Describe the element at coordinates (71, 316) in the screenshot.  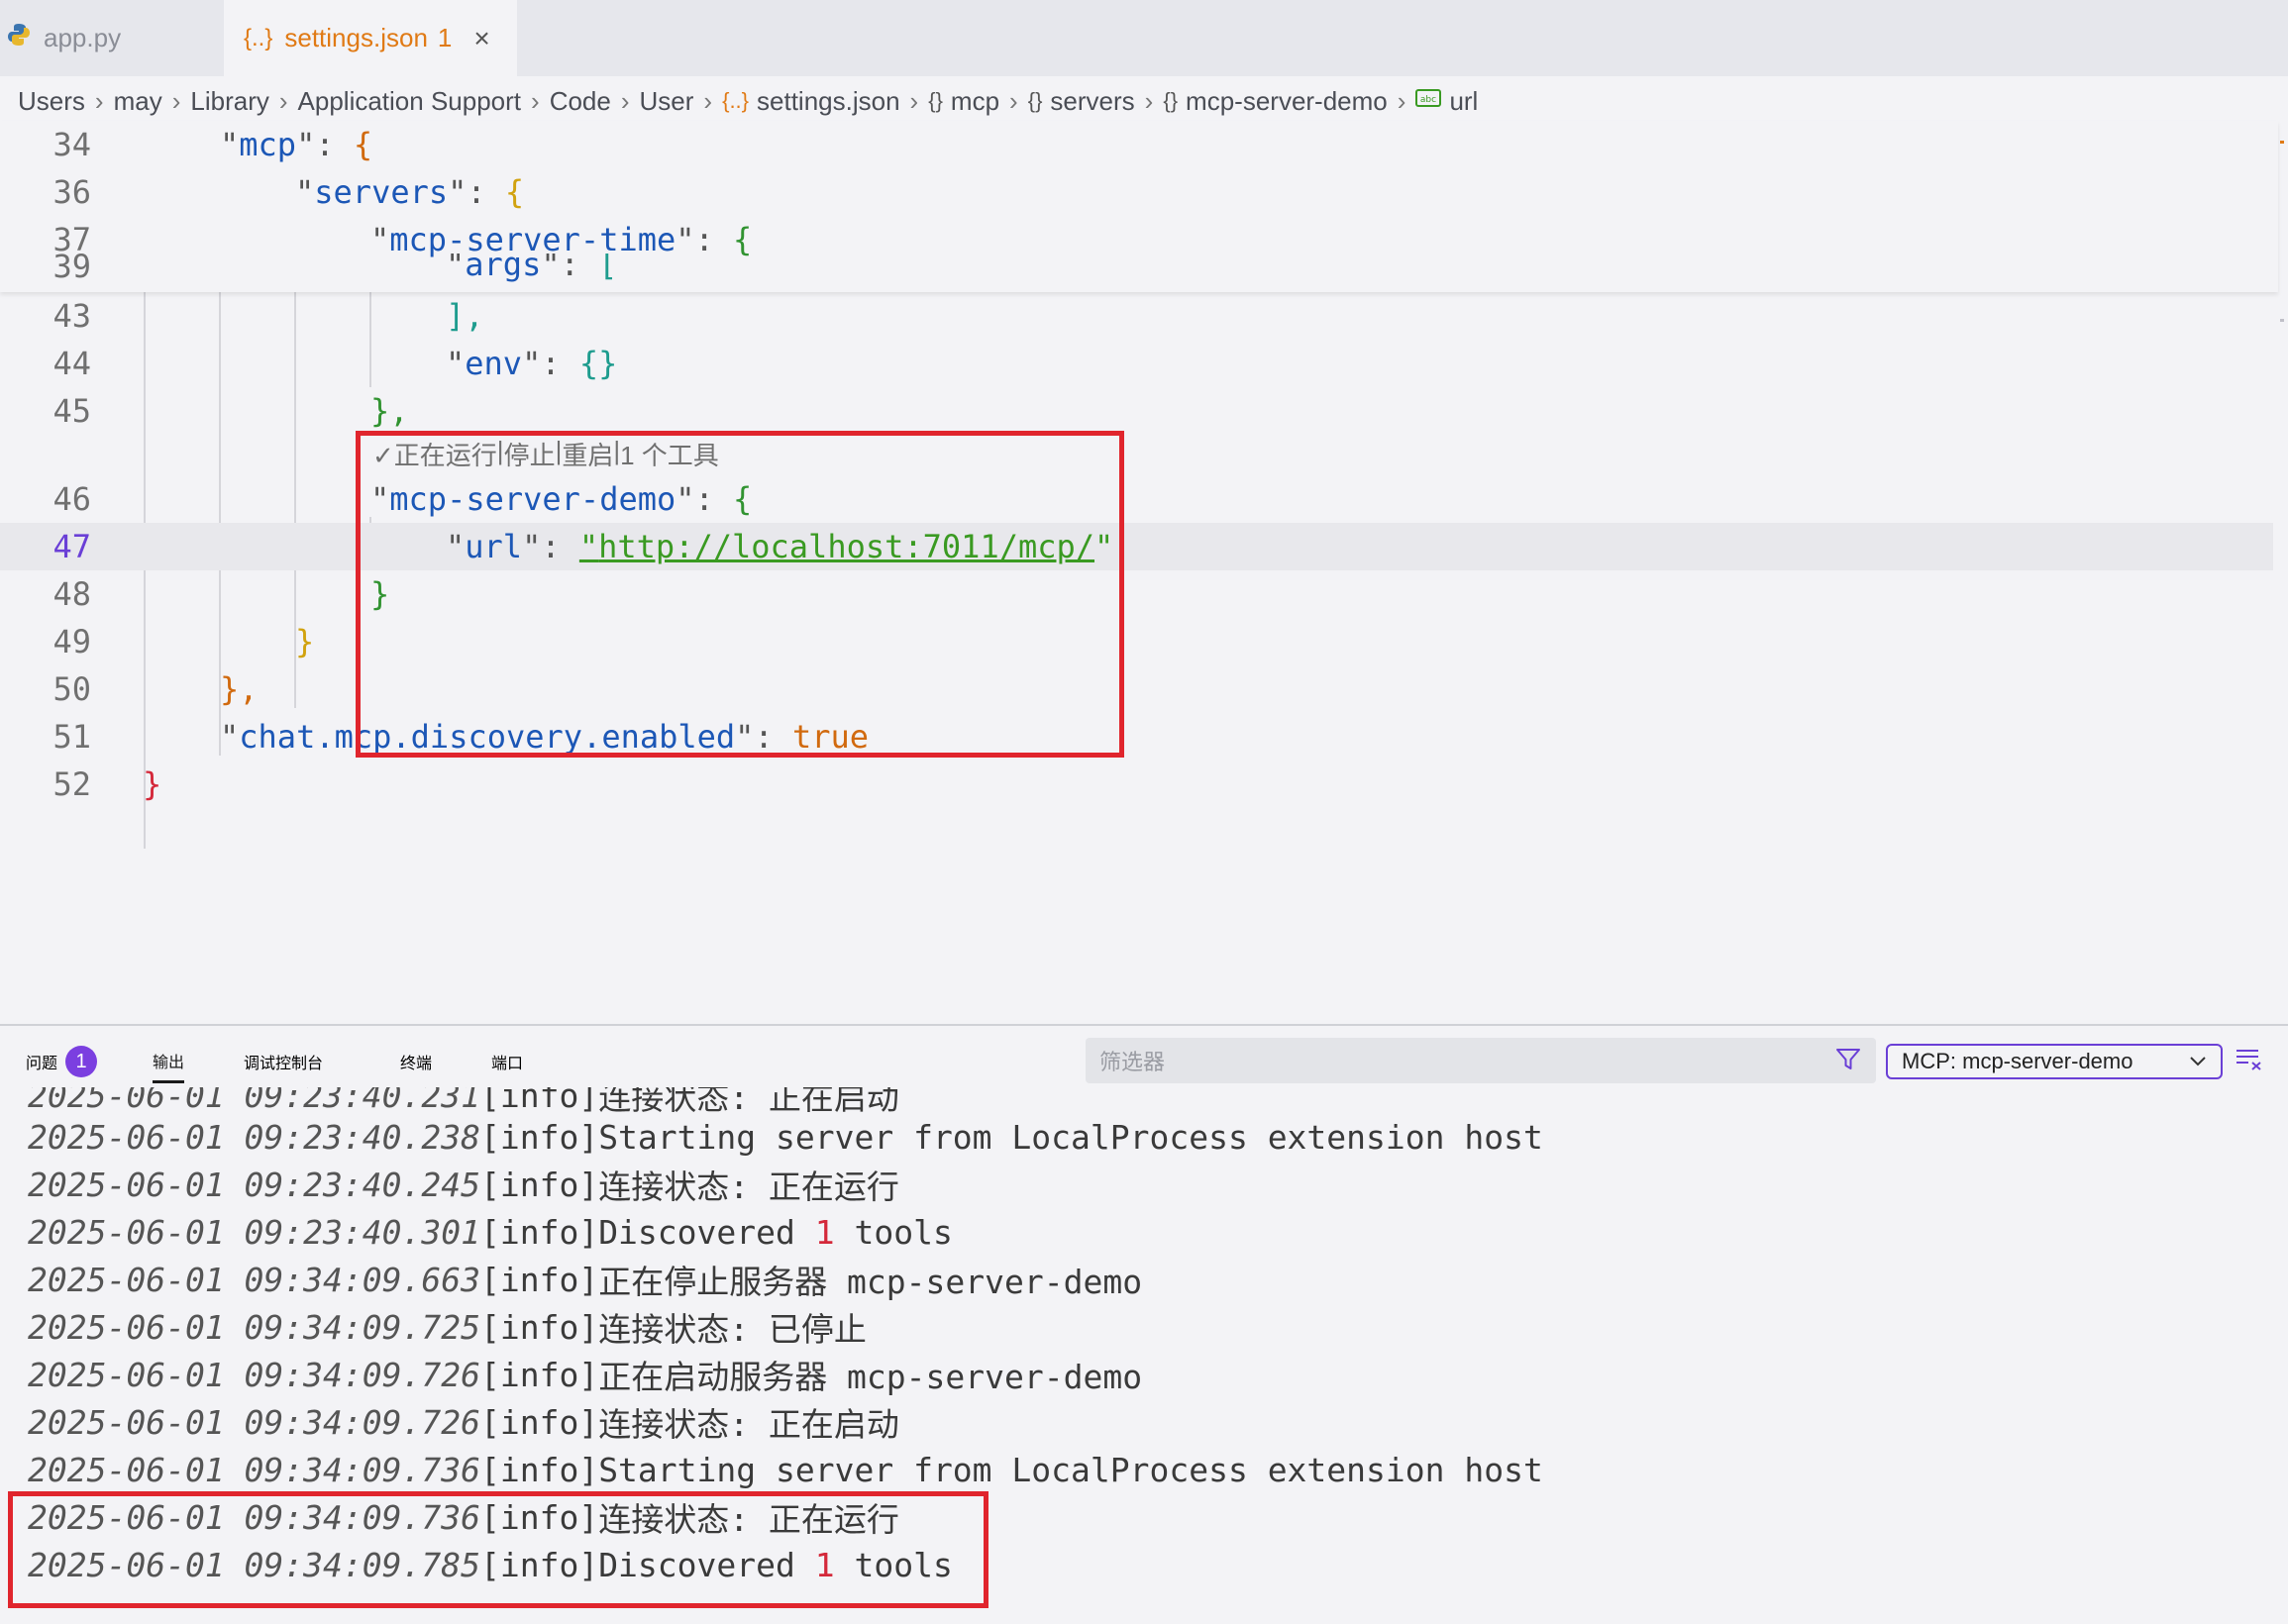
I see `line-number: 43` at that location.